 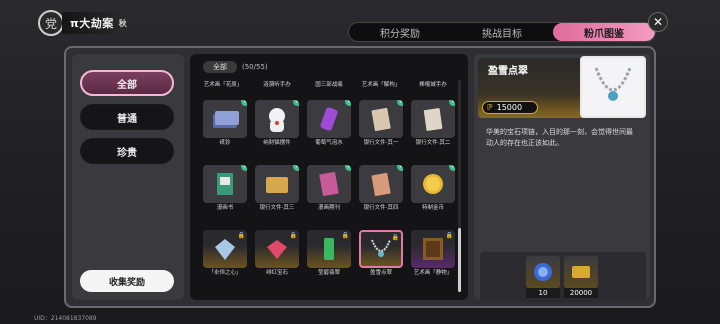 What do you see at coordinates (381, 249) in the screenshot?
I see `item-thumb-selected: 🔒` at bounding box center [381, 249].